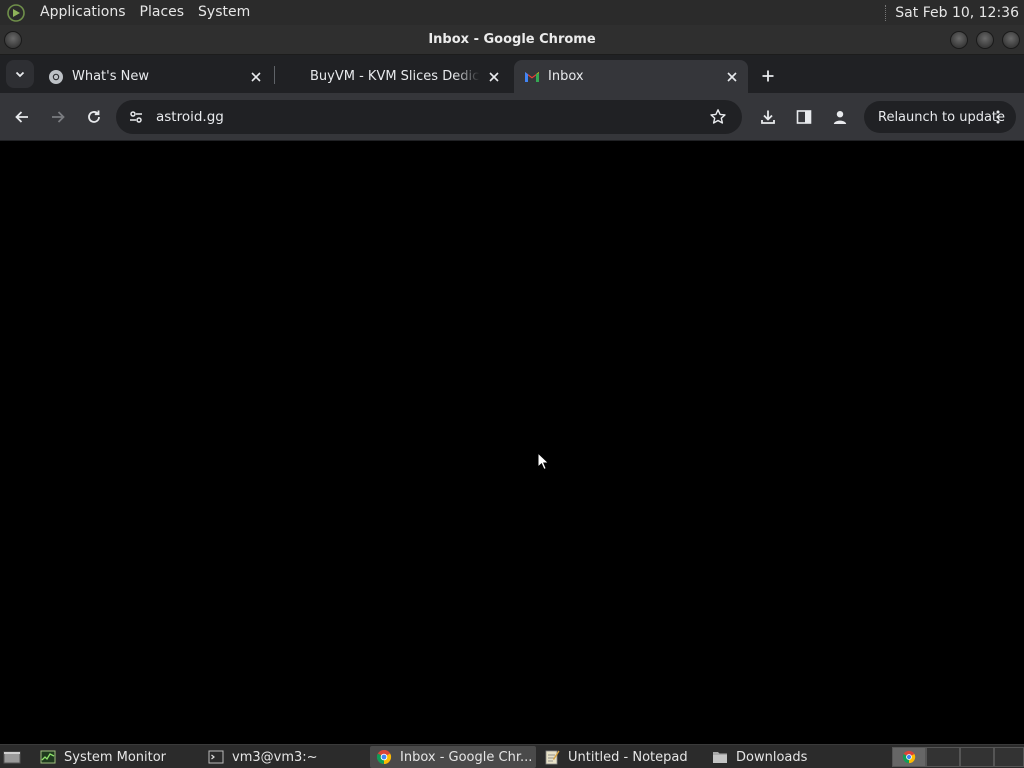 Image resolution: width=1024 pixels, height=768 pixels. I want to click on mouse-pointer-icon, so click(543, 461).